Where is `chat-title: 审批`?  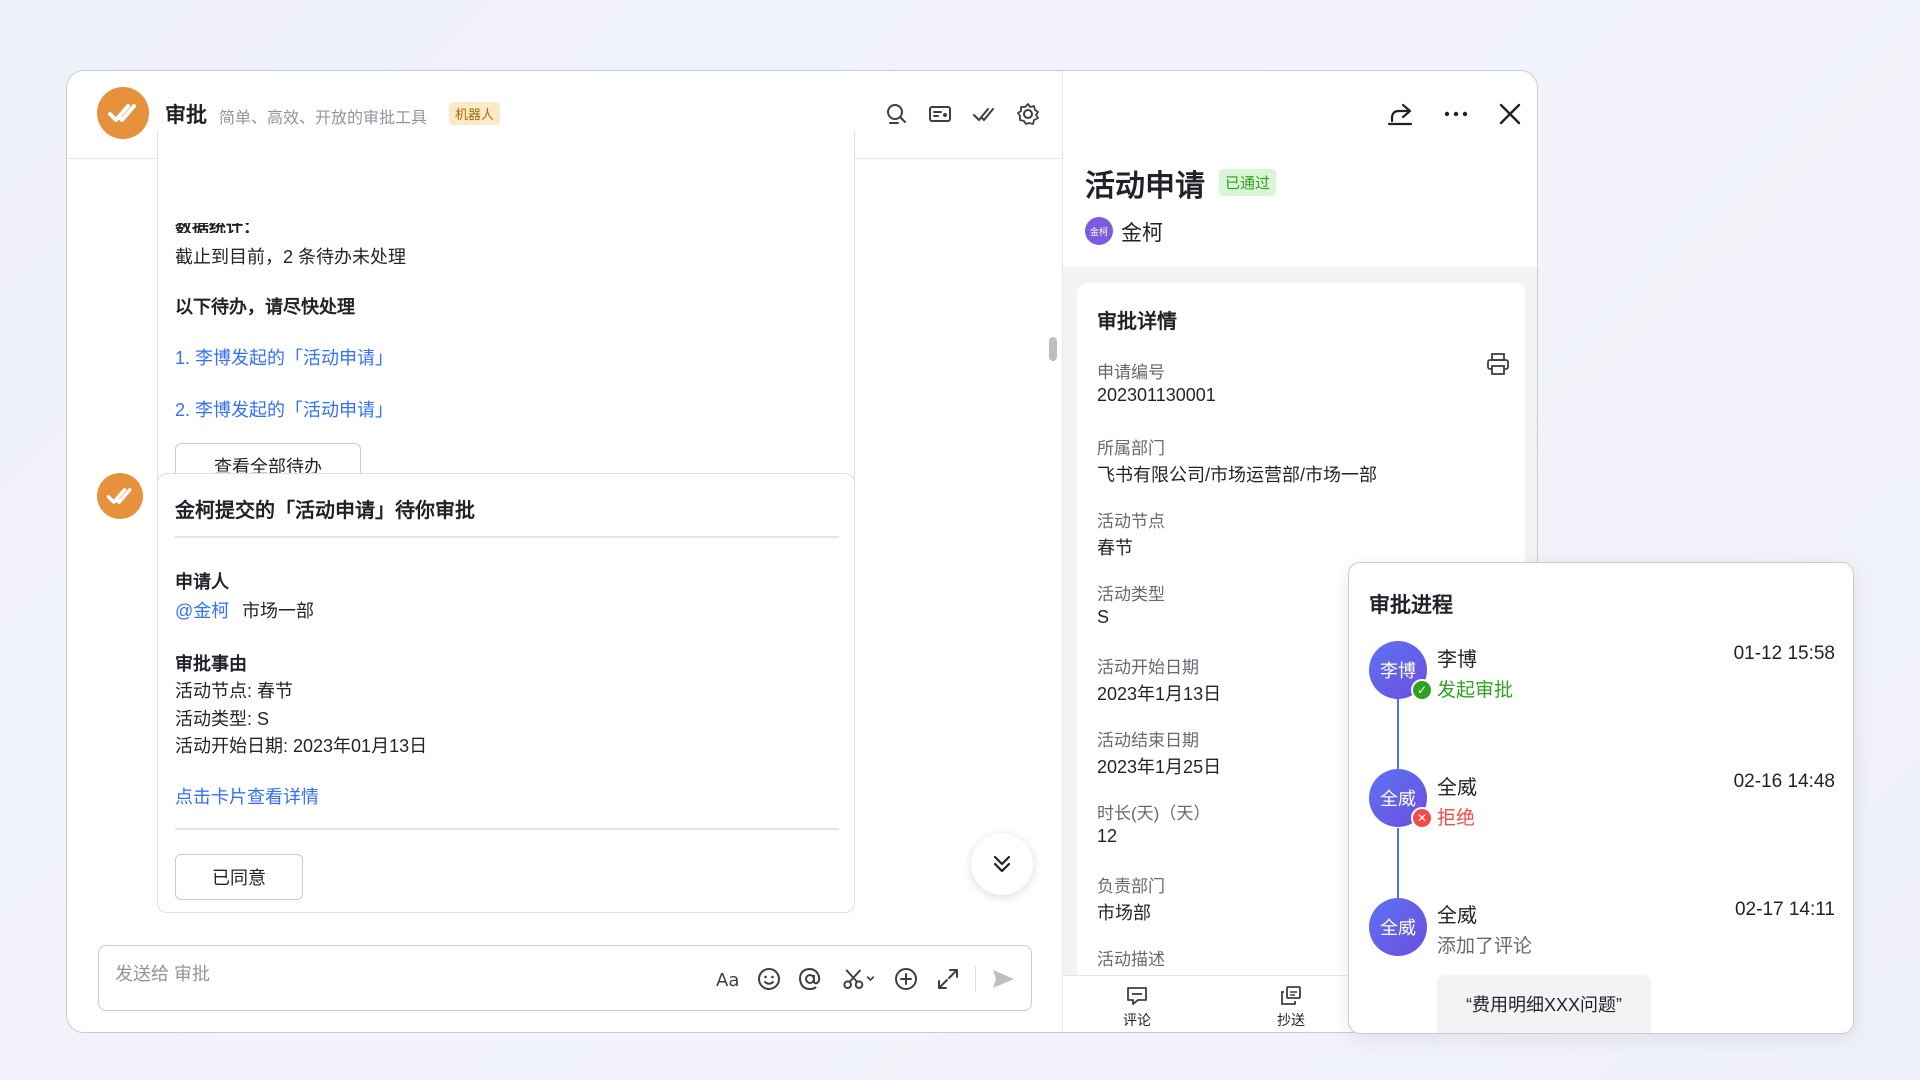
chat-title: 审批 is located at coordinates (186, 115).